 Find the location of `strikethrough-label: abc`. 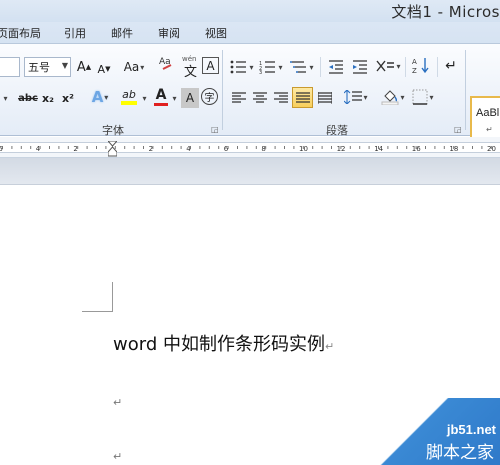

strikethrough-label: abc is located at coordinates (28, 98).